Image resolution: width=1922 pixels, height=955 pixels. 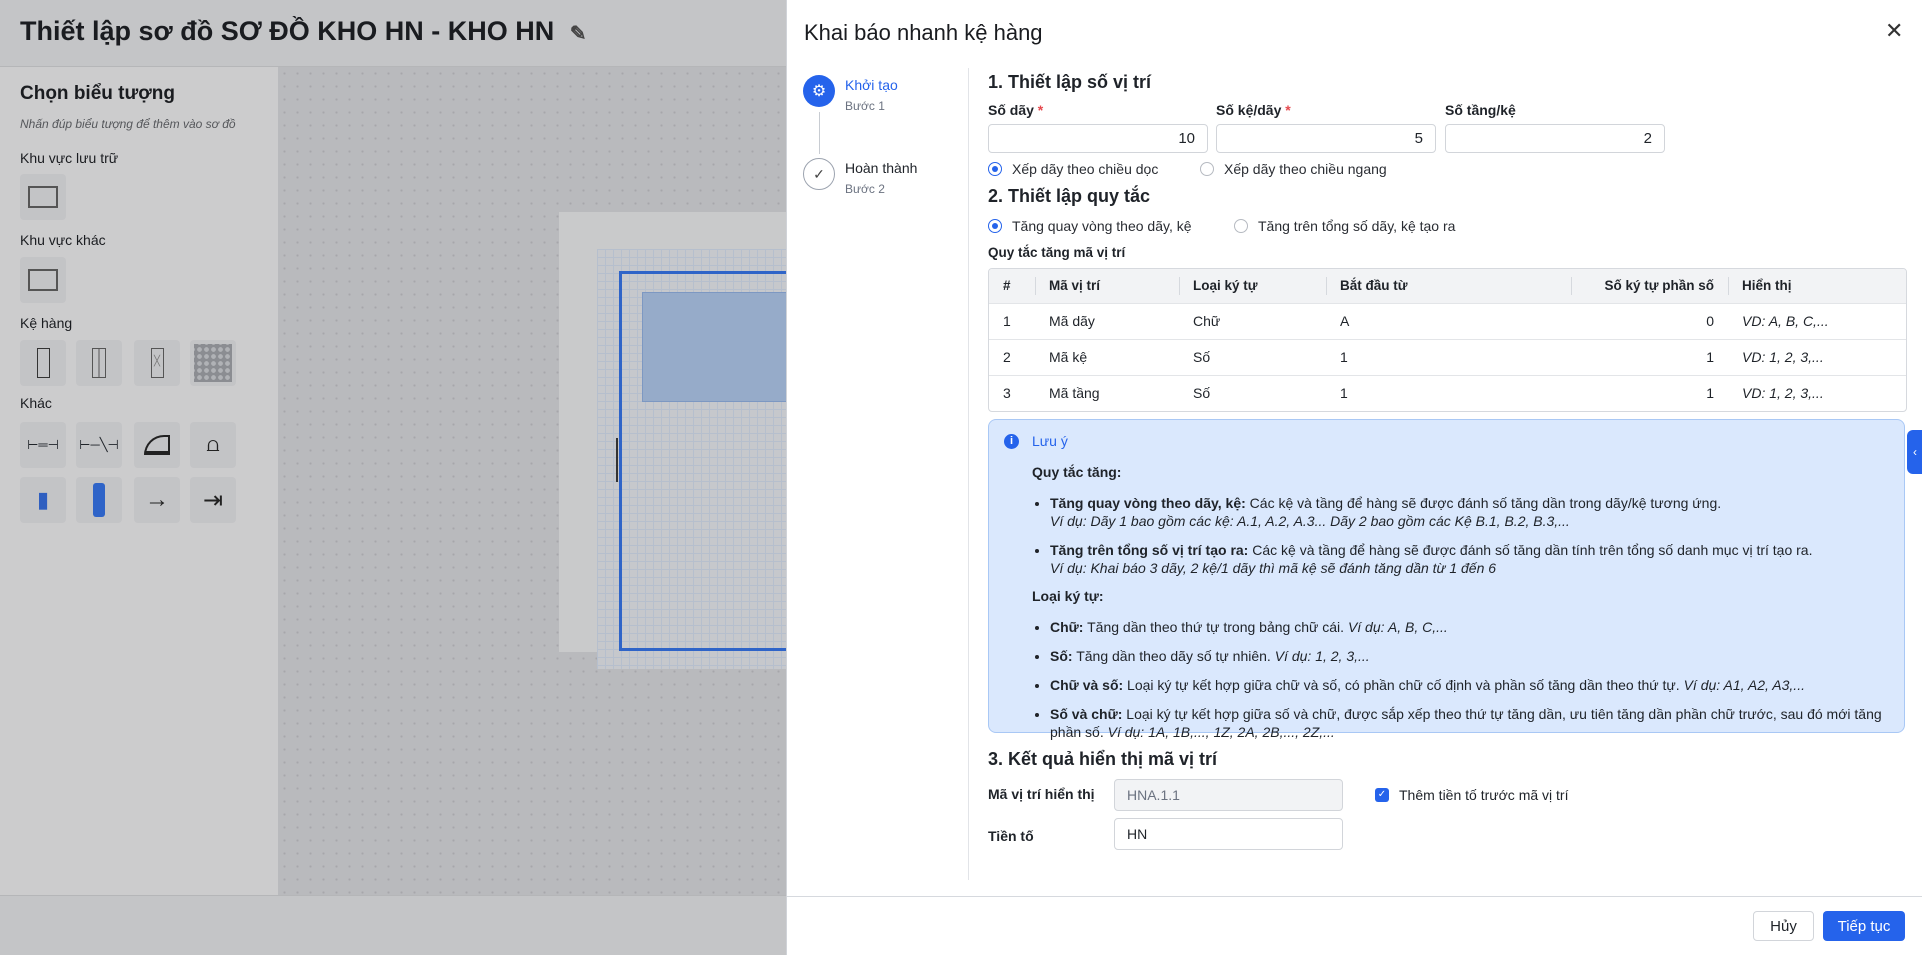 What do you see at coordinates (923, 32) in the screenshot?
I see `dialog-title: Khai báo nhanh kệ hàng` at bounding box center [923, 32].